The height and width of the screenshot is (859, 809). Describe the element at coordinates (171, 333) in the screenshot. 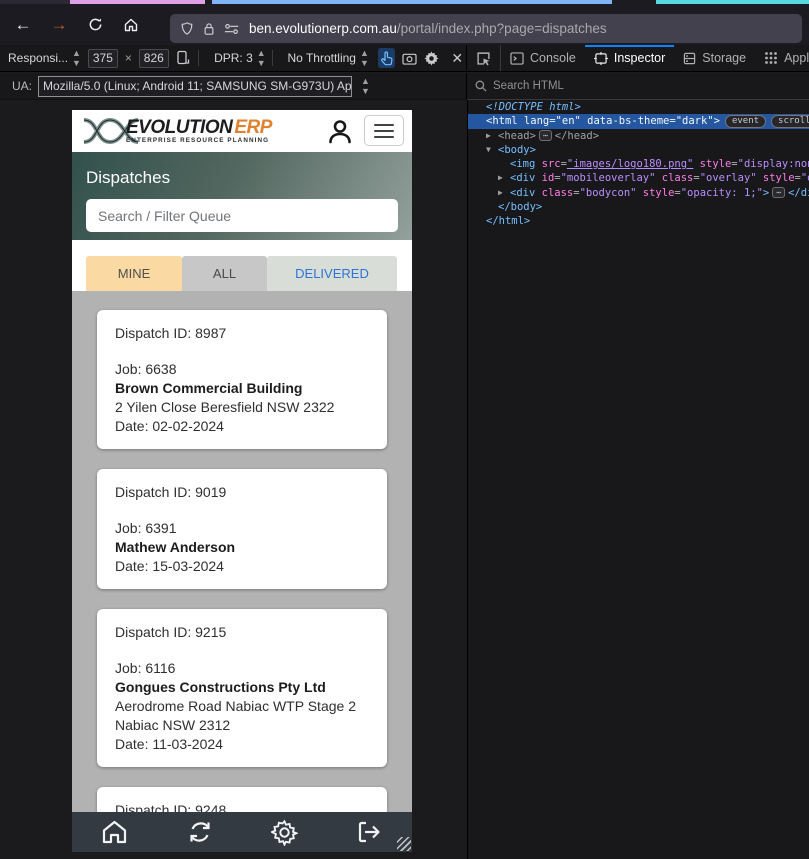

I see `dispatch-id: Dispatch ID: 8987` at that location.